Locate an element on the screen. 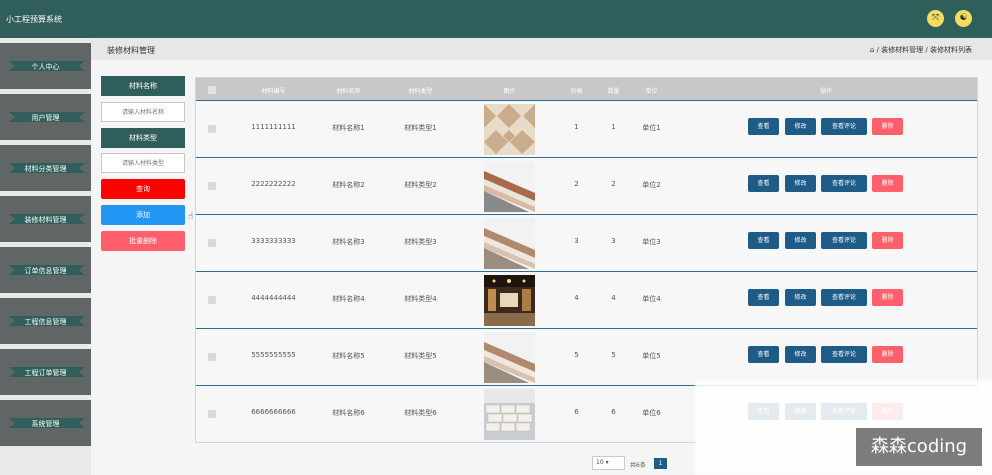 This screenshot has width=992, height=475. cell-material-id: 1111111111 is located at coordinates (273, 127).